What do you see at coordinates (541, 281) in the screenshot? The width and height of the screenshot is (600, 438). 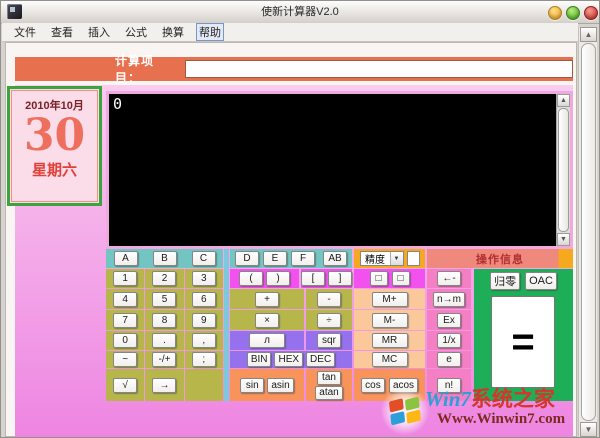 I see `oac-button: OAC` at bounding box center [541, 281].